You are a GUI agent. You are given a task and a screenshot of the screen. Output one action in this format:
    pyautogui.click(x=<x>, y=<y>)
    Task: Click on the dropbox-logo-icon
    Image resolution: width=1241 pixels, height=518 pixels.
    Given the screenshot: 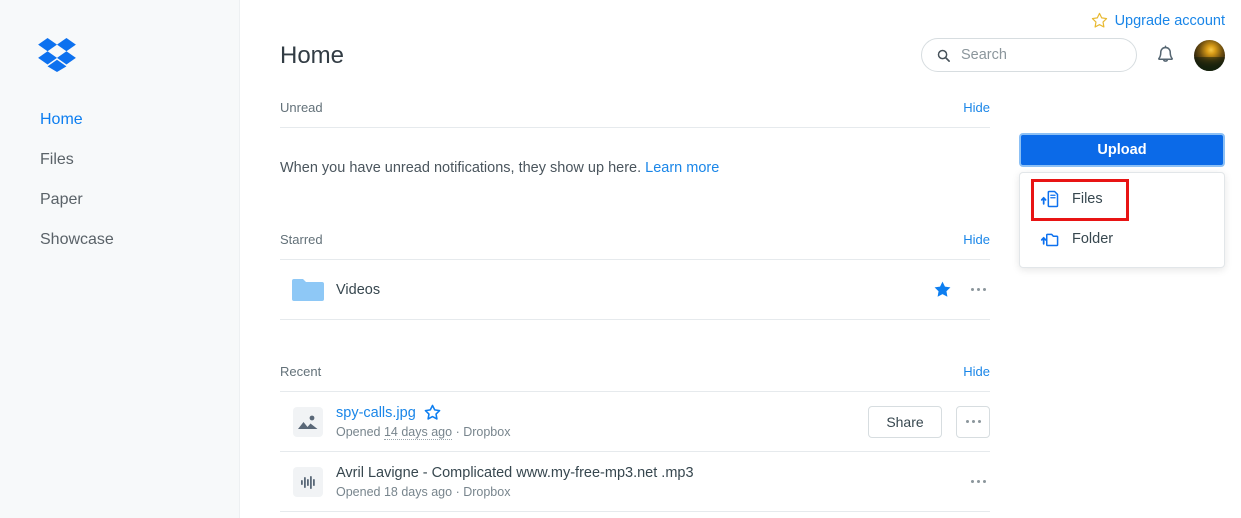 What is the action you would take?
    pyautogui.click(x=57, y=55)
    